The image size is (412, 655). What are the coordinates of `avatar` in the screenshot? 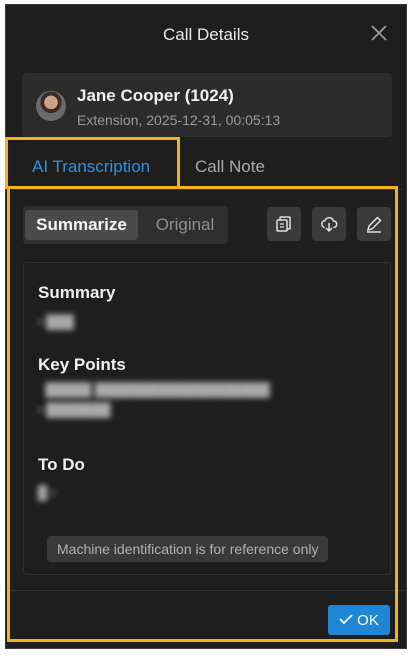 It's located at (51, 106).